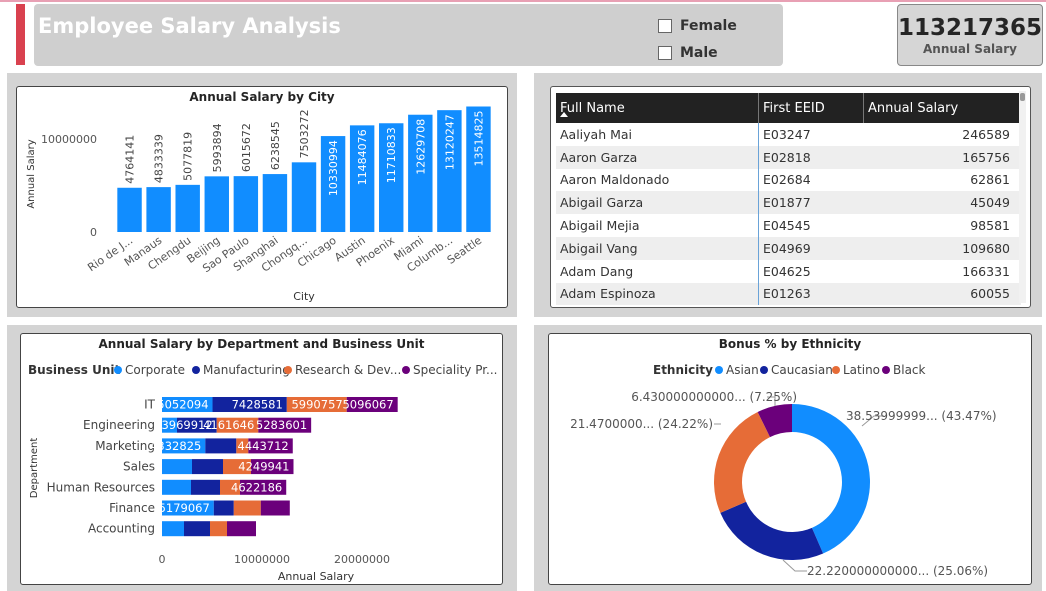  Describe the element at coordinates (657, 294) in the screenshot. I see `table-cell: Adam Espinoza` at that location.